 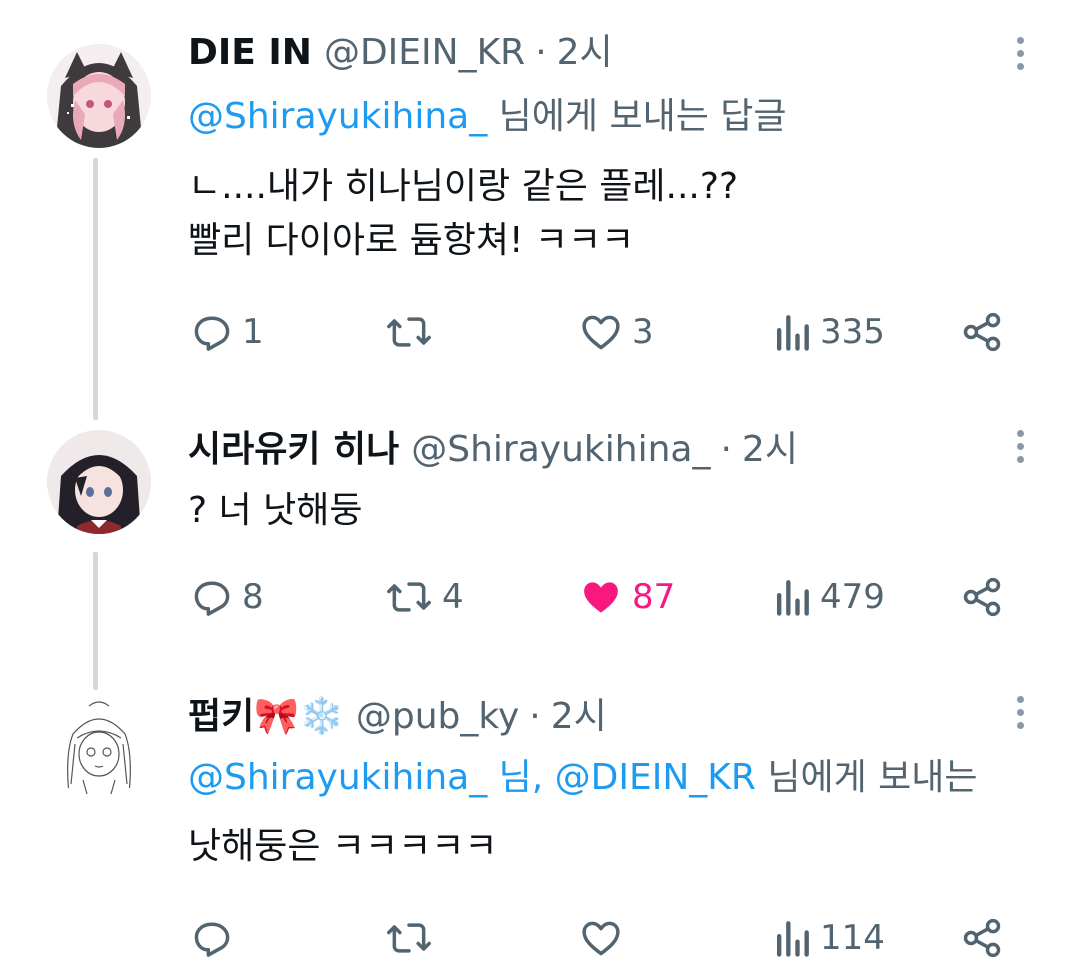 I want to click on reply-count: 8, so click(x=253, y=597).